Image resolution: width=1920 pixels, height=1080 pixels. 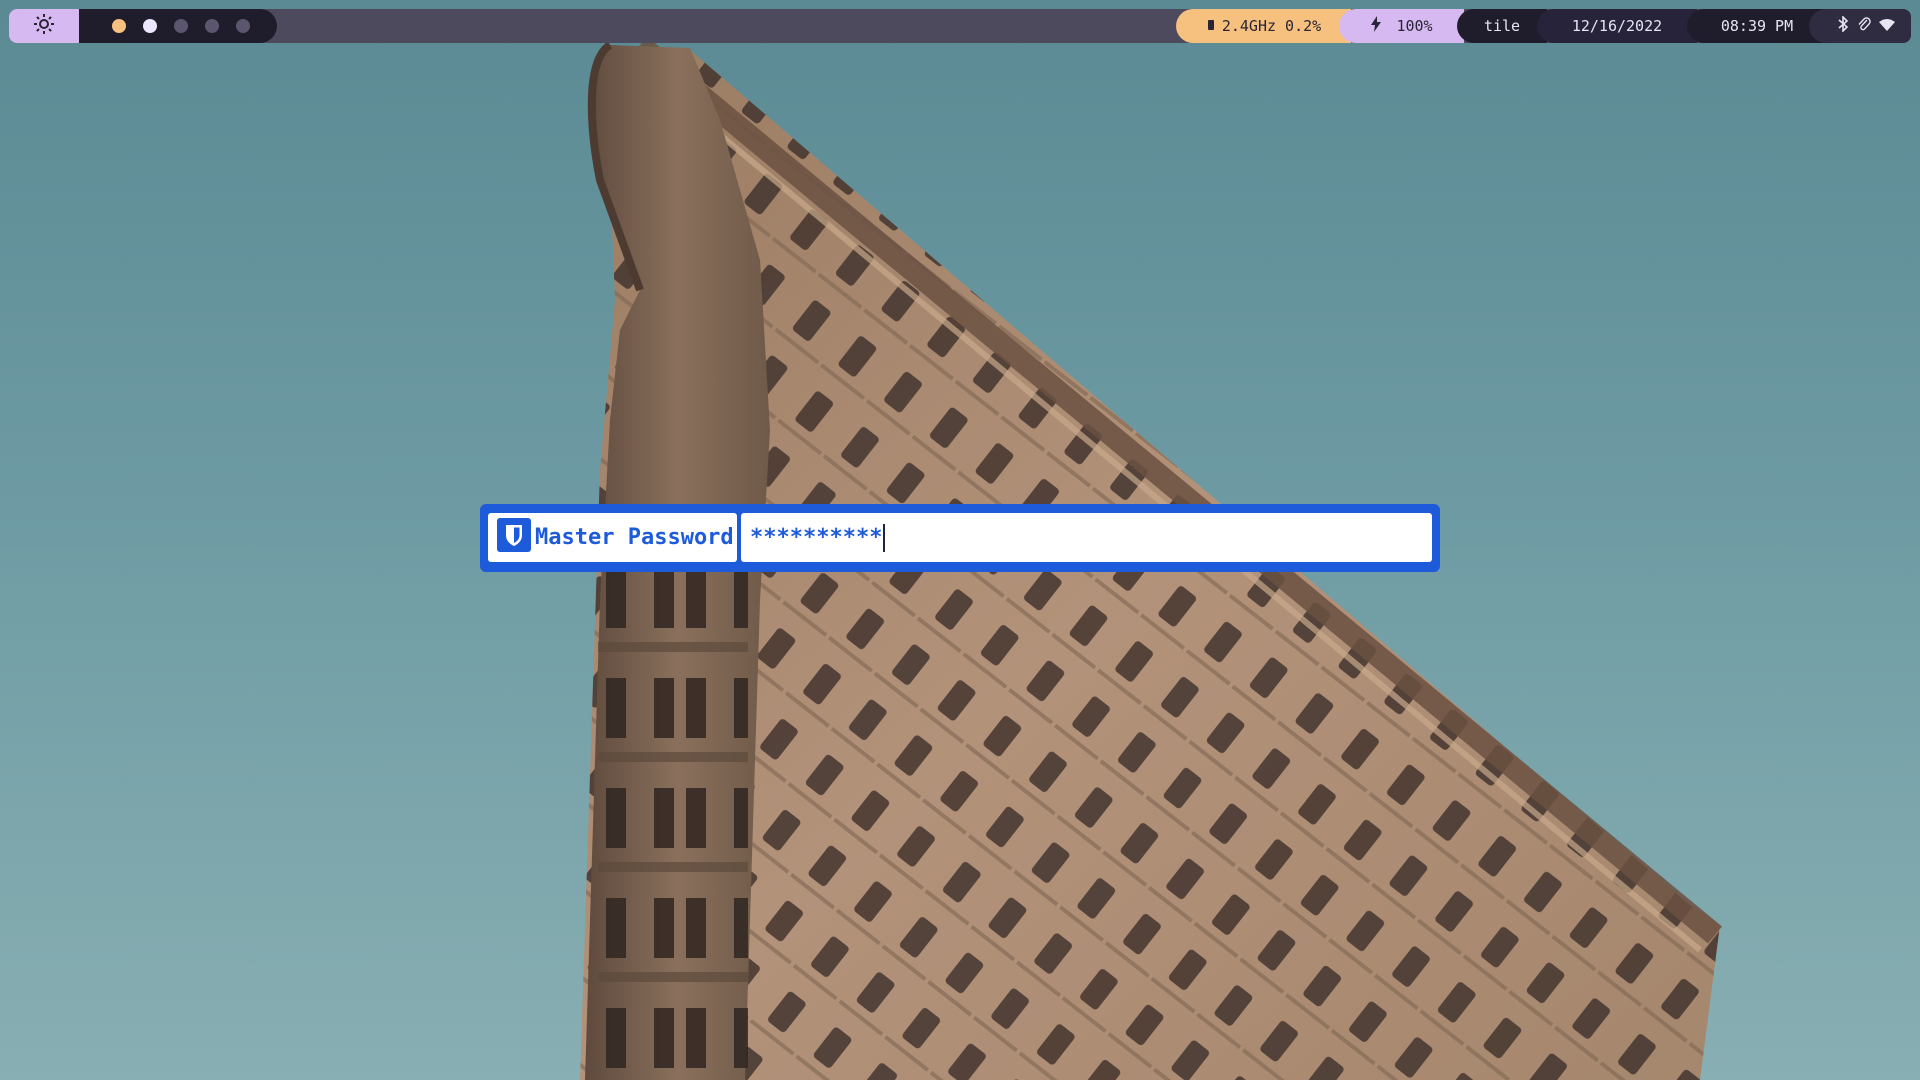 I want to click on bluetooth-icon, so click(x=1843, y=25).